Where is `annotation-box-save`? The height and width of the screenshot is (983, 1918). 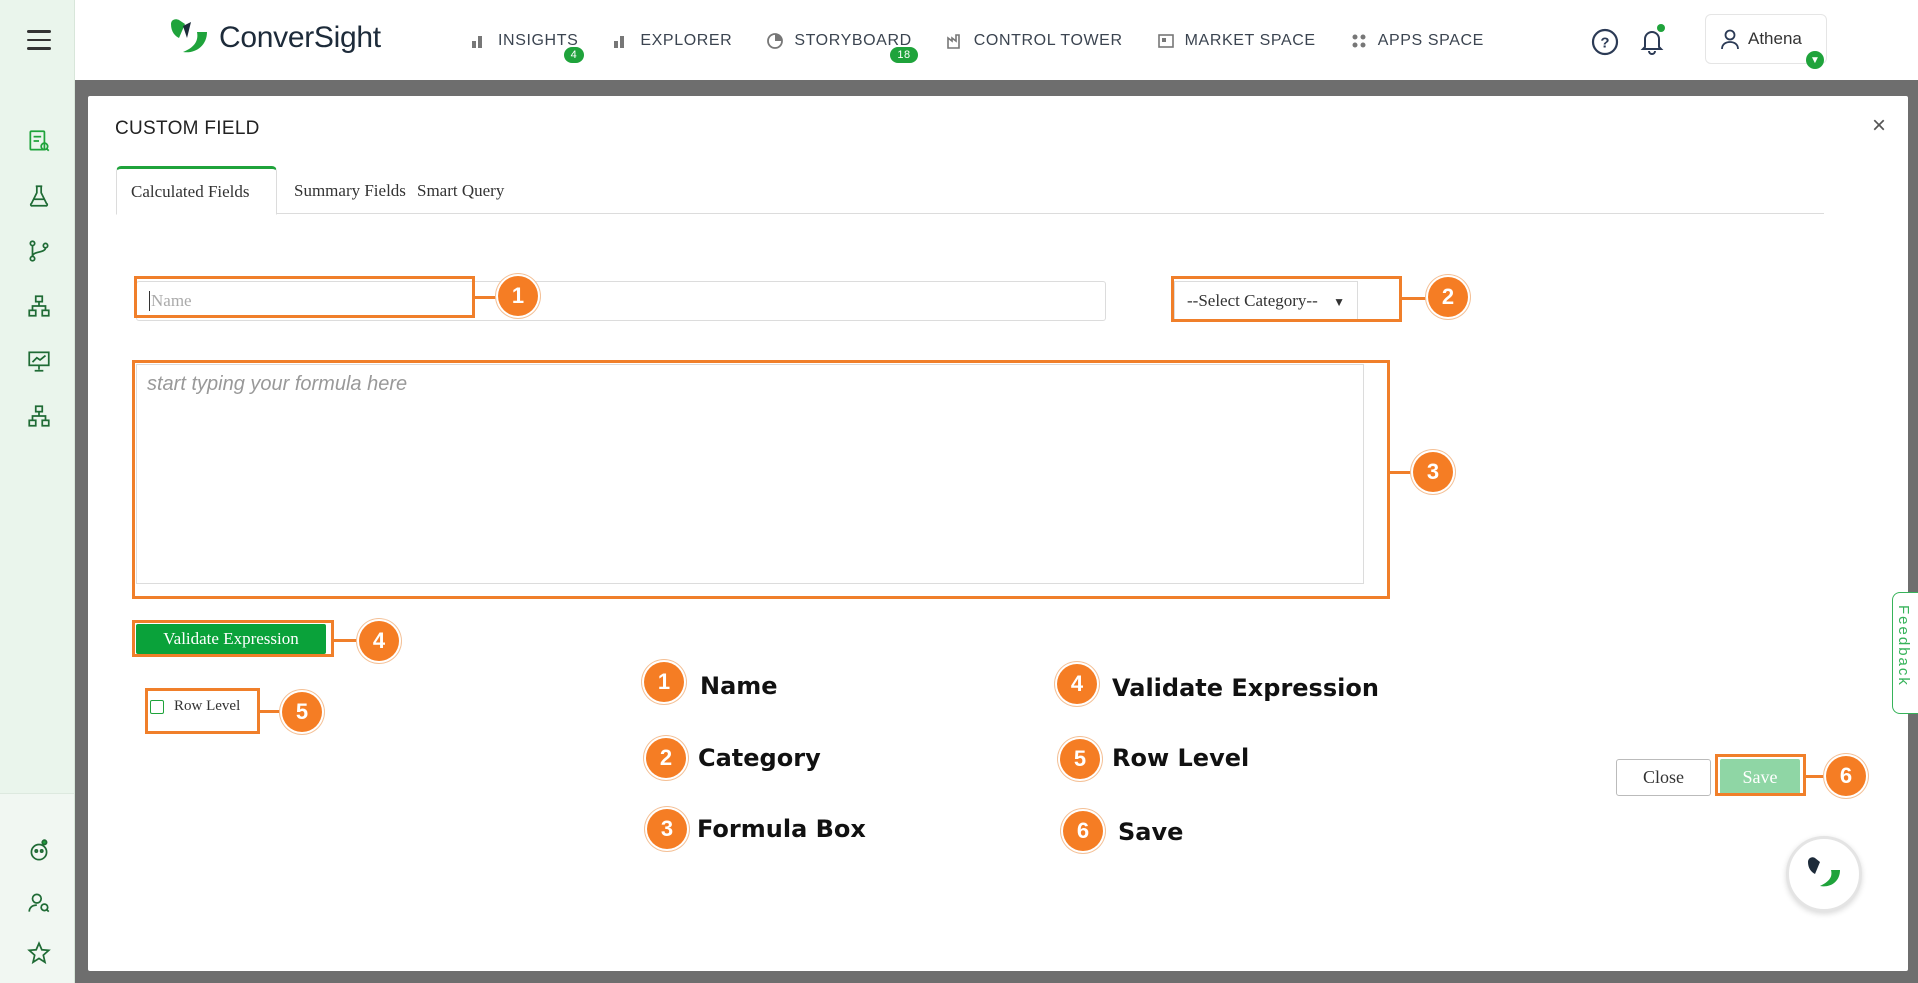
annotation-box-save is located at coordinates (1760, 775).